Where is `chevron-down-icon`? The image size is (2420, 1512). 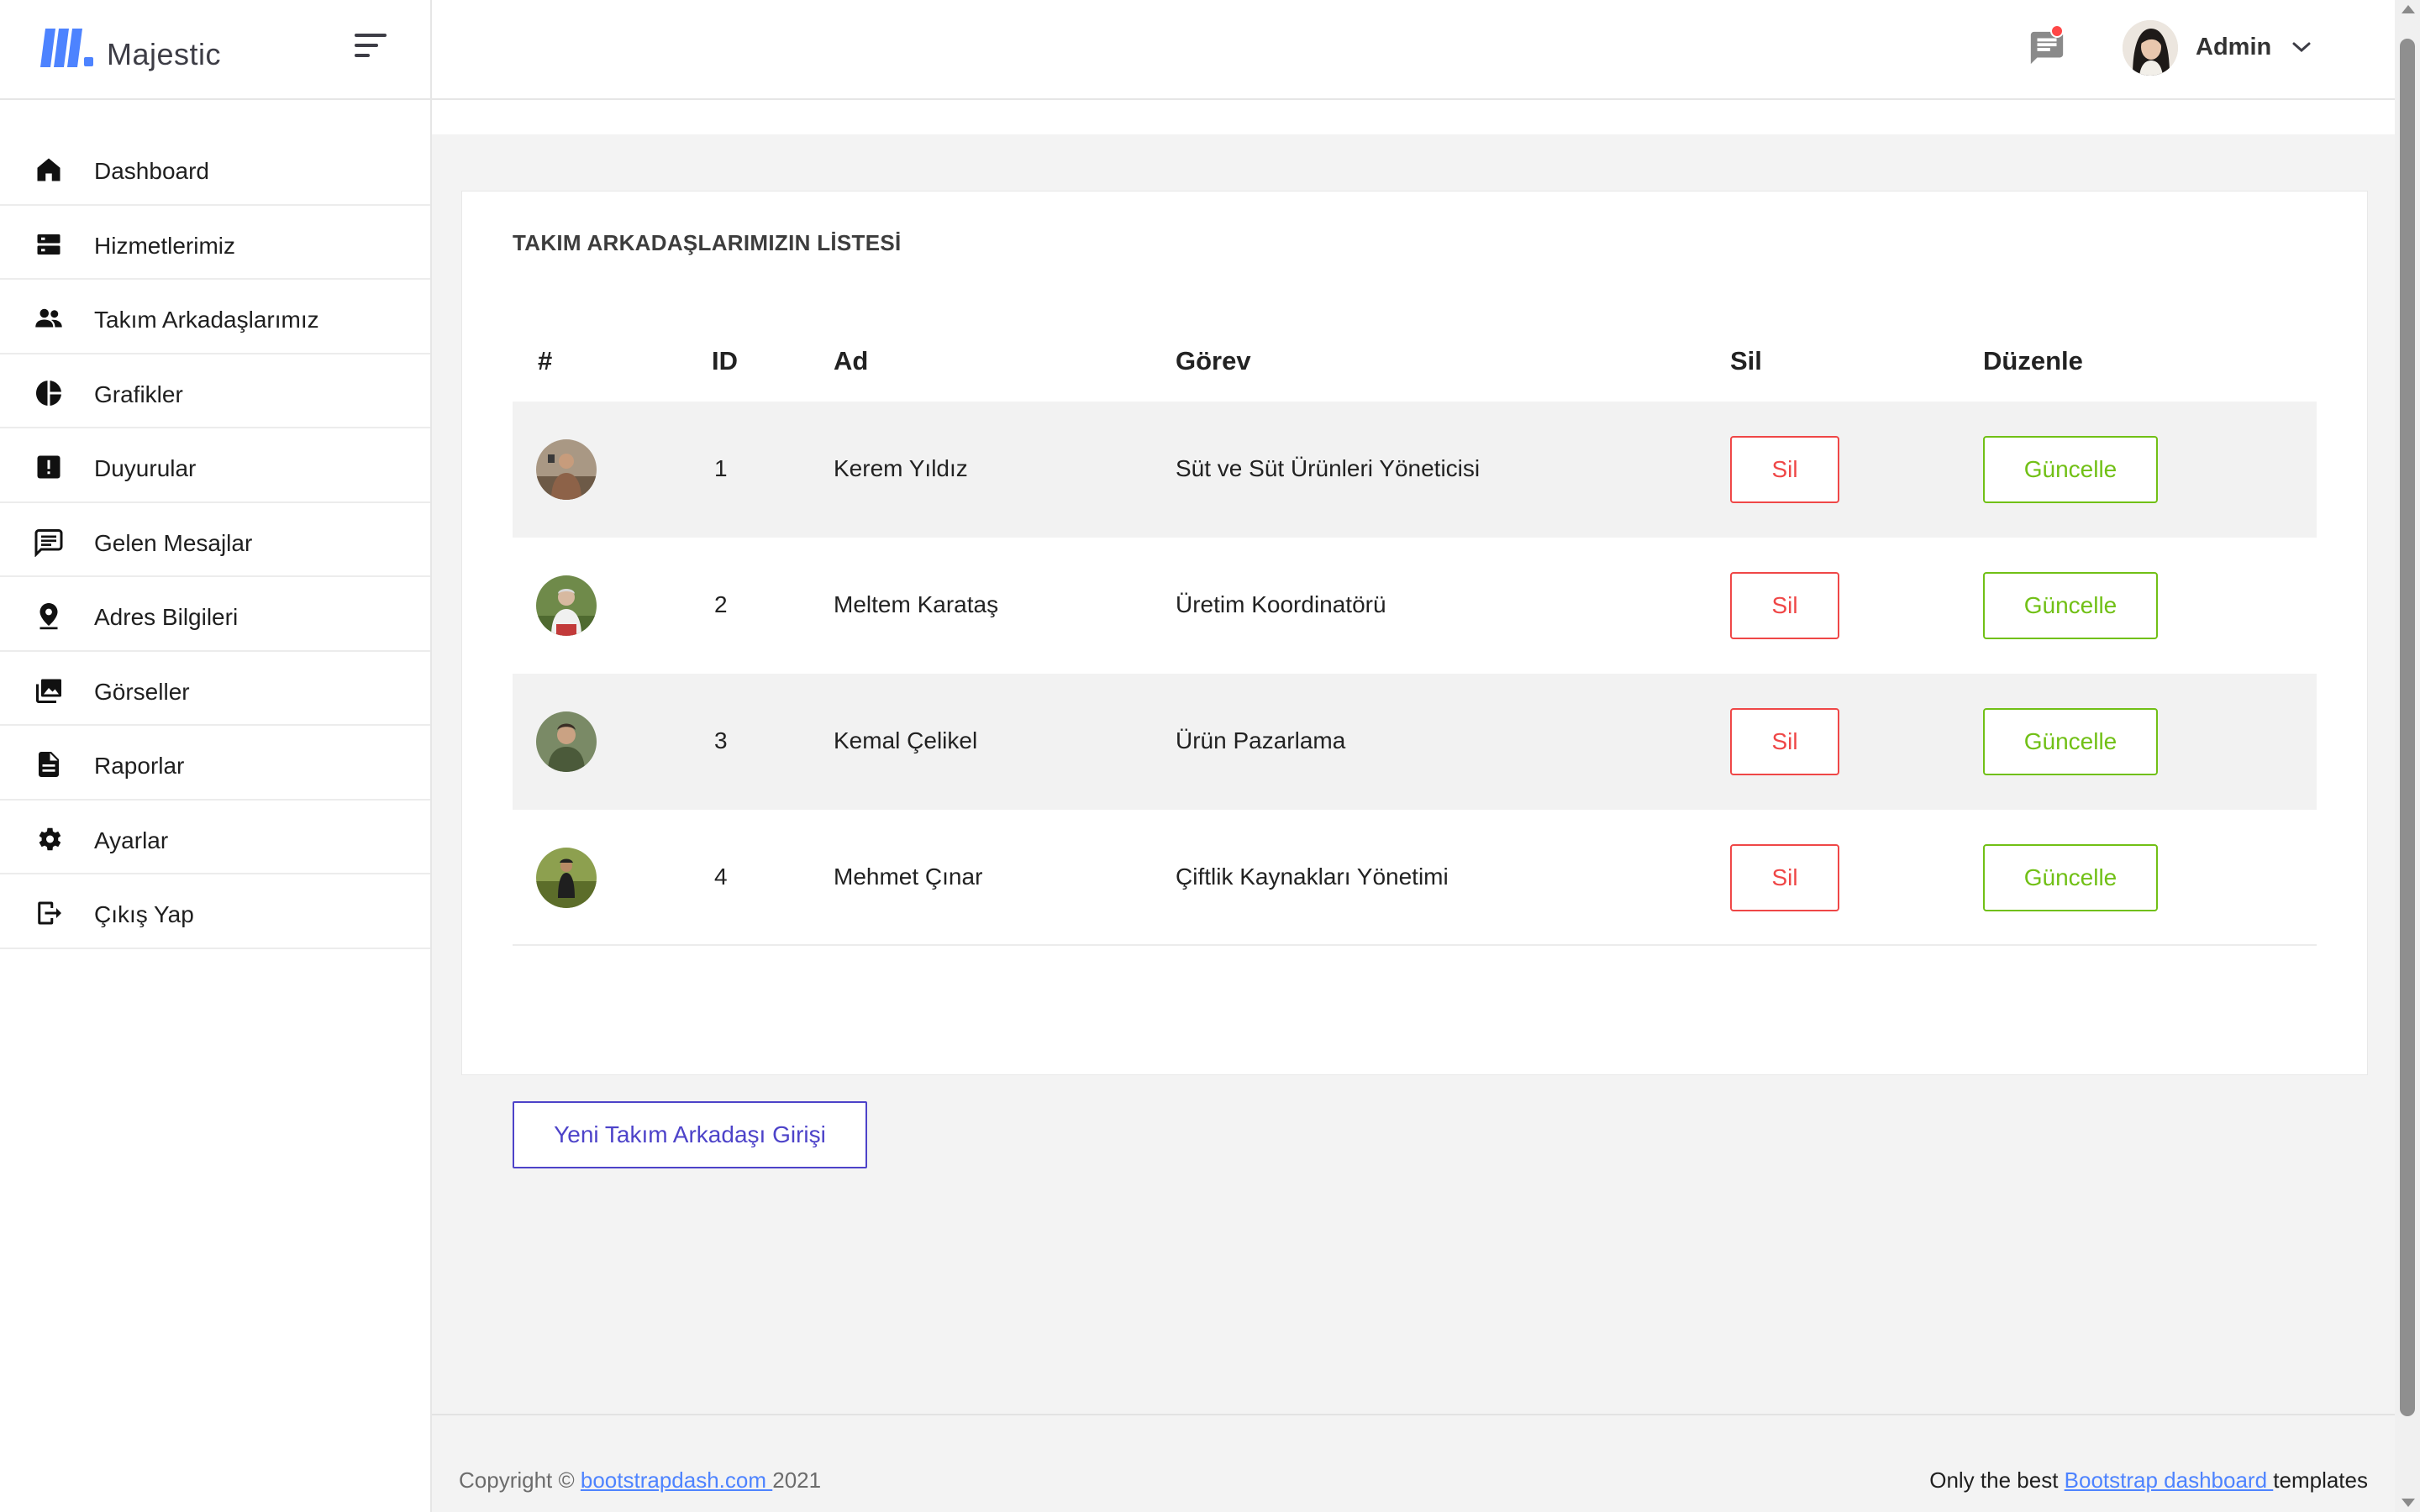
chevron-down-icon is located at coordinates (2301, 47).